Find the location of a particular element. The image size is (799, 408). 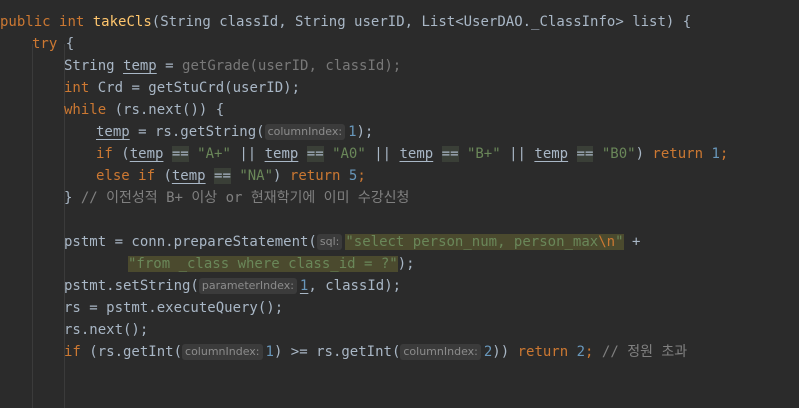

indent-guide is located at coordinates (32, 226).